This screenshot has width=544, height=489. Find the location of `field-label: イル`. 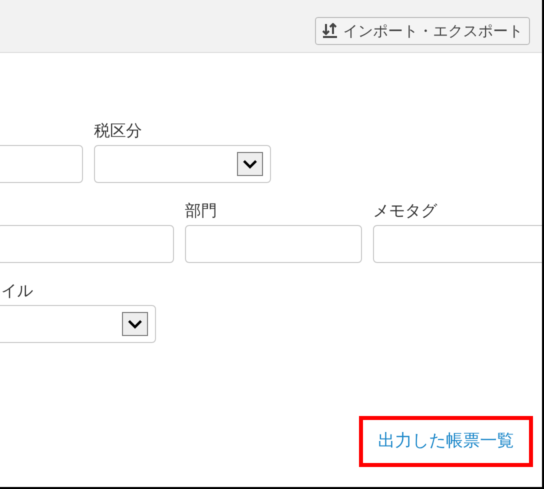

field-label: イル is located at coordinates (17, 291).